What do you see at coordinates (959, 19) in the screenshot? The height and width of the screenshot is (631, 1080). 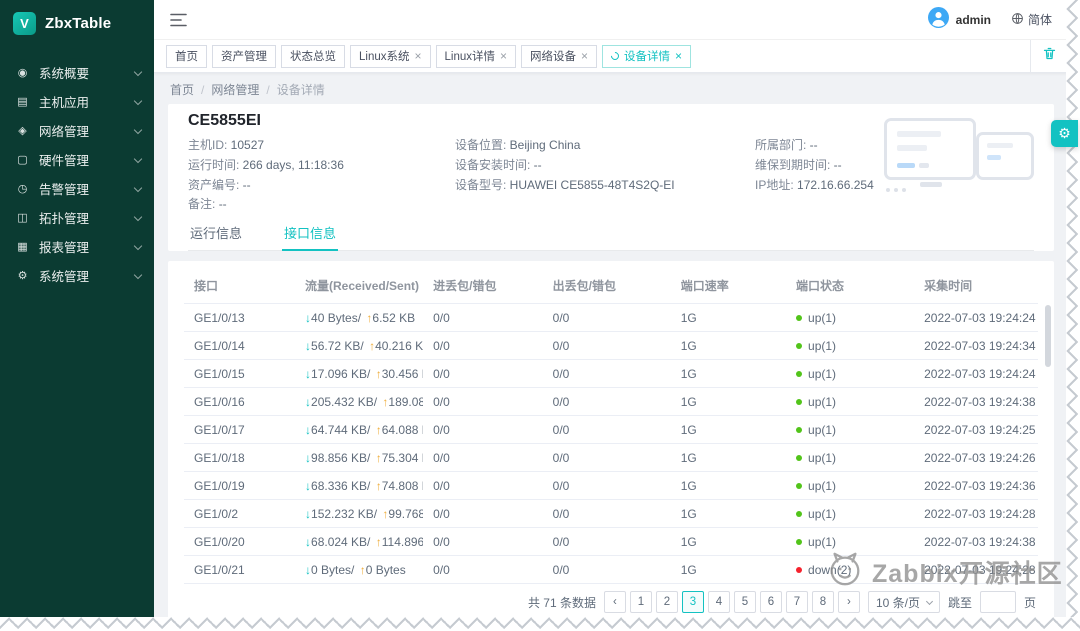 I see `user-menu: admin` at bounding box center [959, 19].